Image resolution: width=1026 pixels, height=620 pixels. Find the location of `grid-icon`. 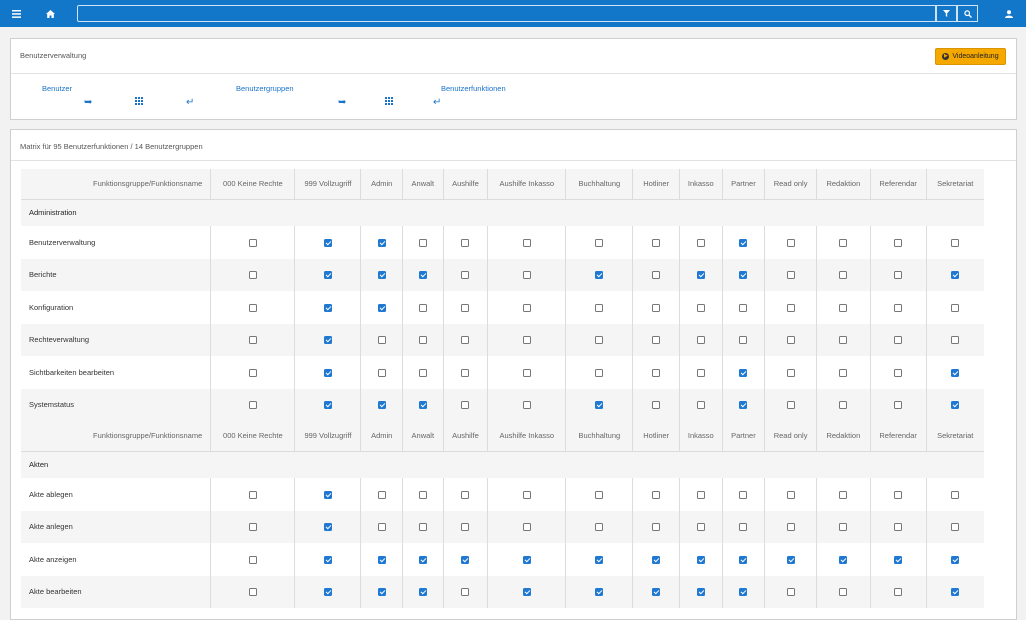

grid-icon is located at coordinates (389, 103).